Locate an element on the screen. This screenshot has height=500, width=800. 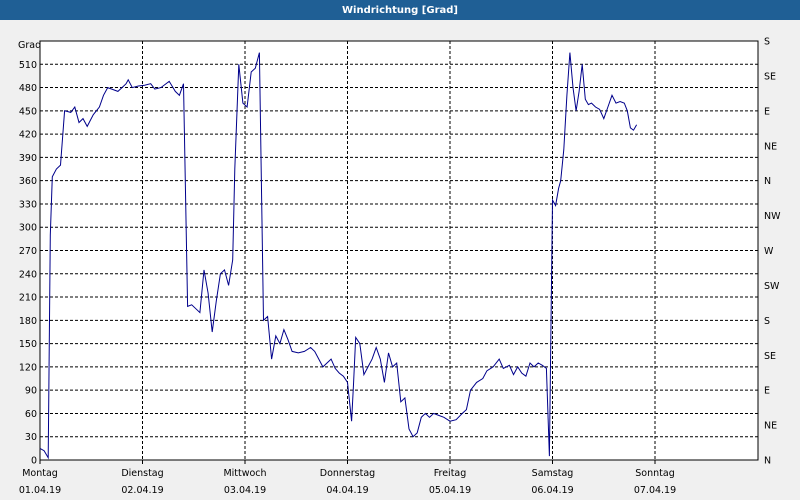
x-tick-date: 07.04.19 is located at coordinates (655, 490).